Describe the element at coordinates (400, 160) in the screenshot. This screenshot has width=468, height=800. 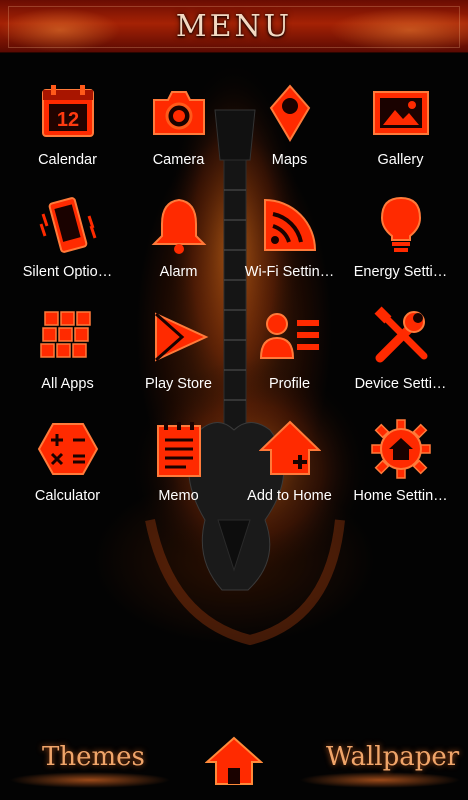
I see `app-label: Gallery` at that location.